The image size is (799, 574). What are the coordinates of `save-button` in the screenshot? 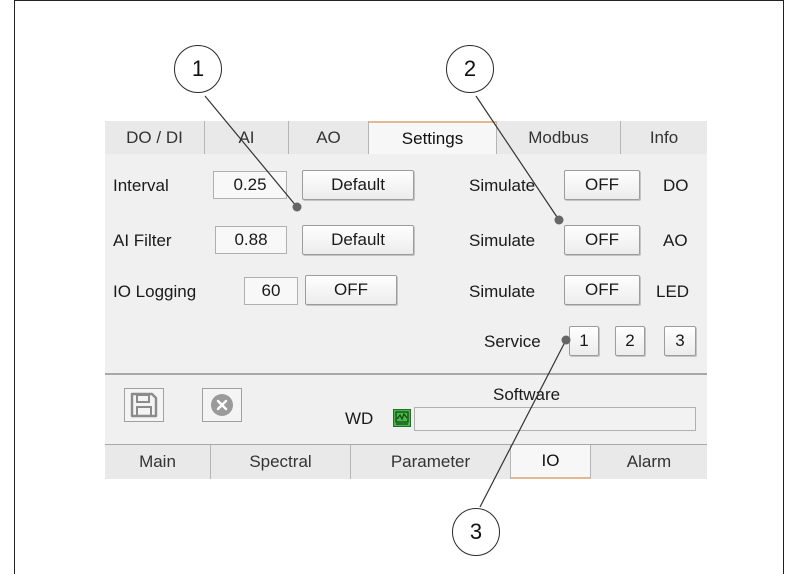 It's located at (144, 405).